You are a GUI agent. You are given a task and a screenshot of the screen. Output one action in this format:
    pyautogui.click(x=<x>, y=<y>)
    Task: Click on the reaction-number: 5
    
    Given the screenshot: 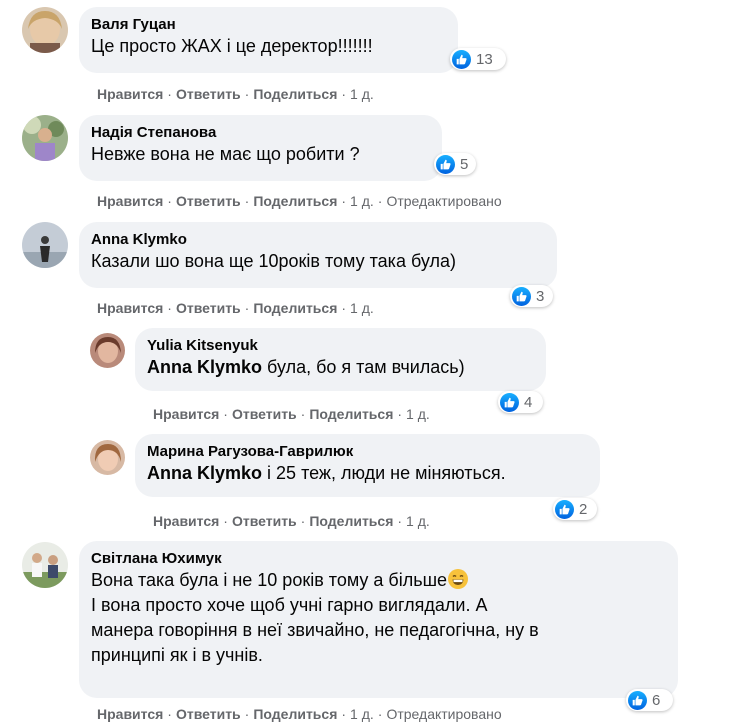 What is the action you would take?
    pyautogui.click(x=464, y=164)
    